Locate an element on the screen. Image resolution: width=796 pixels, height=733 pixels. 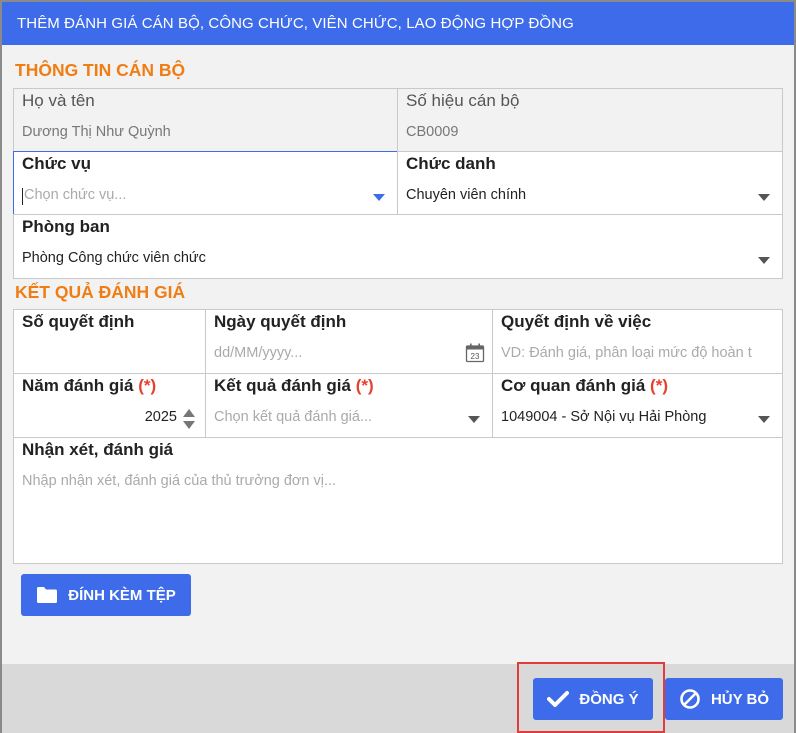
year-label: Năm đánh giá (*) is located at coordinates (89, 385).